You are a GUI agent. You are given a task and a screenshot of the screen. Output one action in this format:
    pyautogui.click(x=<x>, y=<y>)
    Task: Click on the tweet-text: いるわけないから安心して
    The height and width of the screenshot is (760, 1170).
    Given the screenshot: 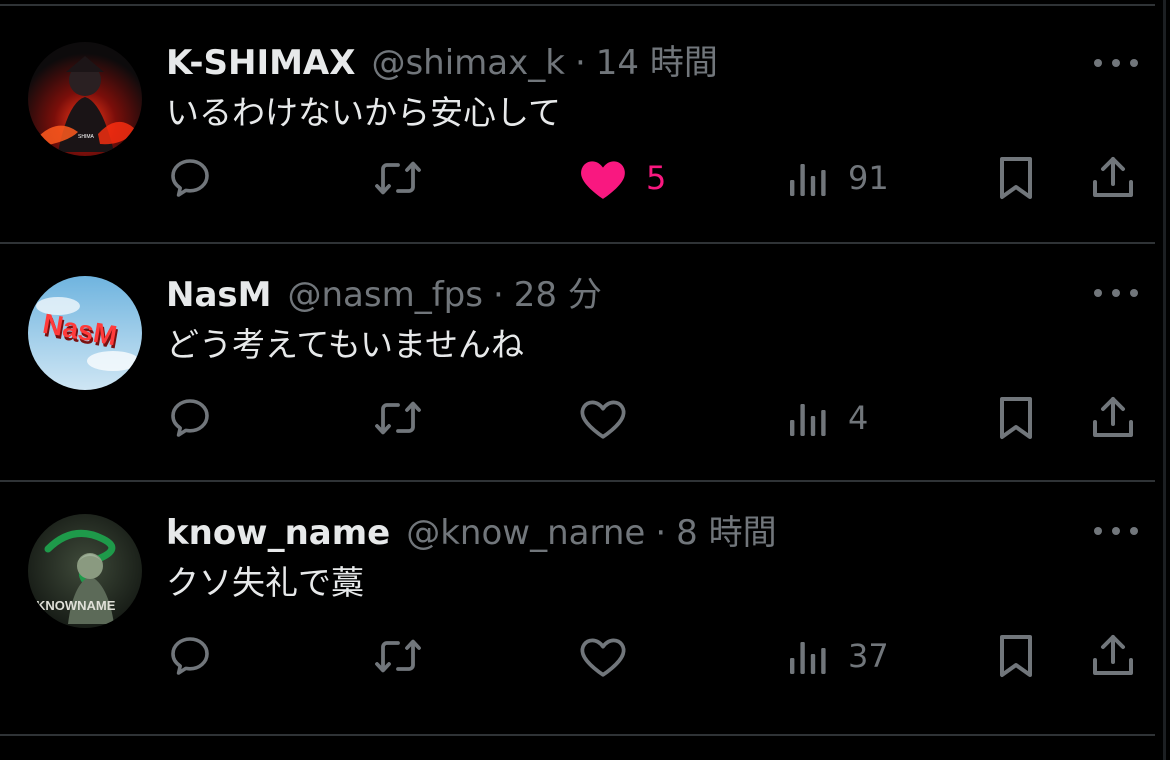 What is the action you would take?
    pyautogui.click(x=364, y=112)
    